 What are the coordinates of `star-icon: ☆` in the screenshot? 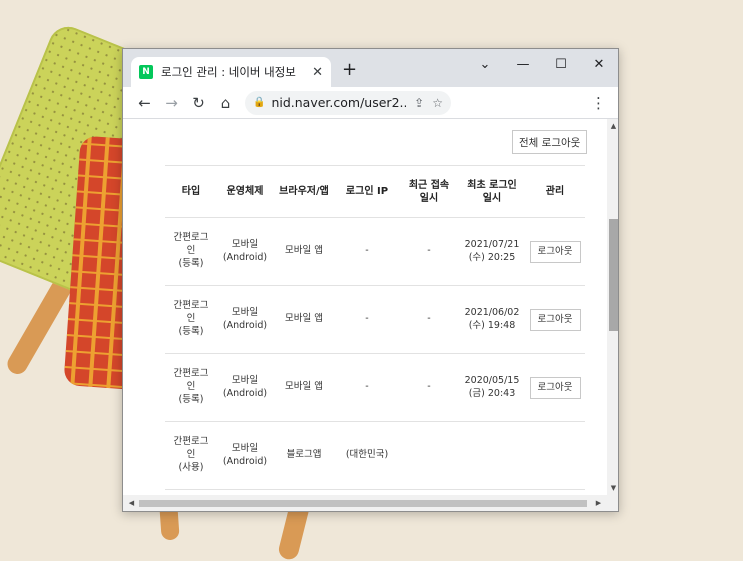 It's located at (437, 103).